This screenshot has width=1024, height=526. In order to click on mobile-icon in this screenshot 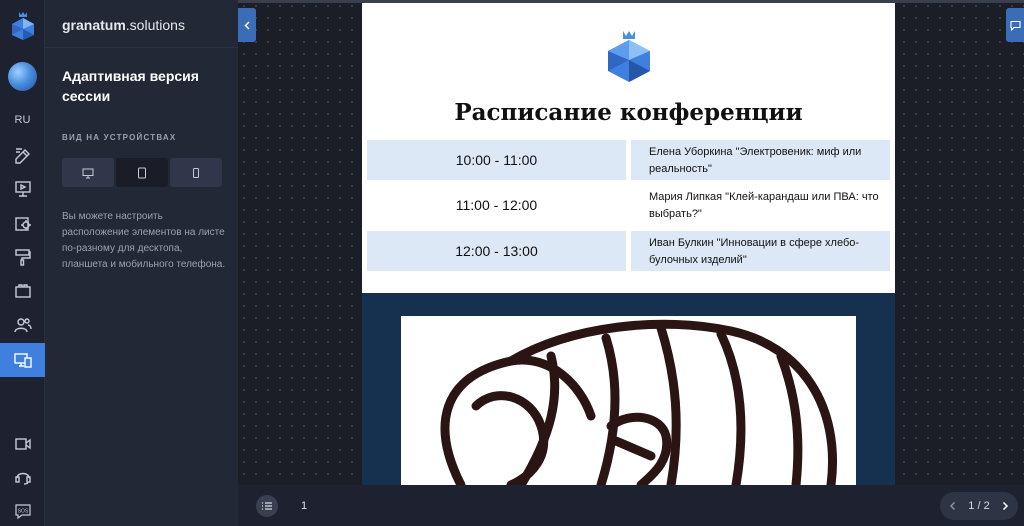, I will do `click(196, 172)`.